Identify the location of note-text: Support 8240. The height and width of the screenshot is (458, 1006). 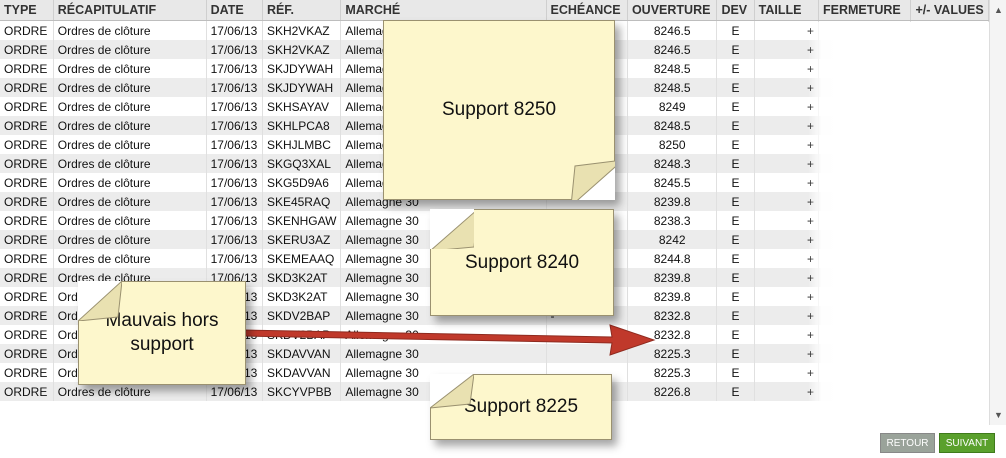
(522, 262).